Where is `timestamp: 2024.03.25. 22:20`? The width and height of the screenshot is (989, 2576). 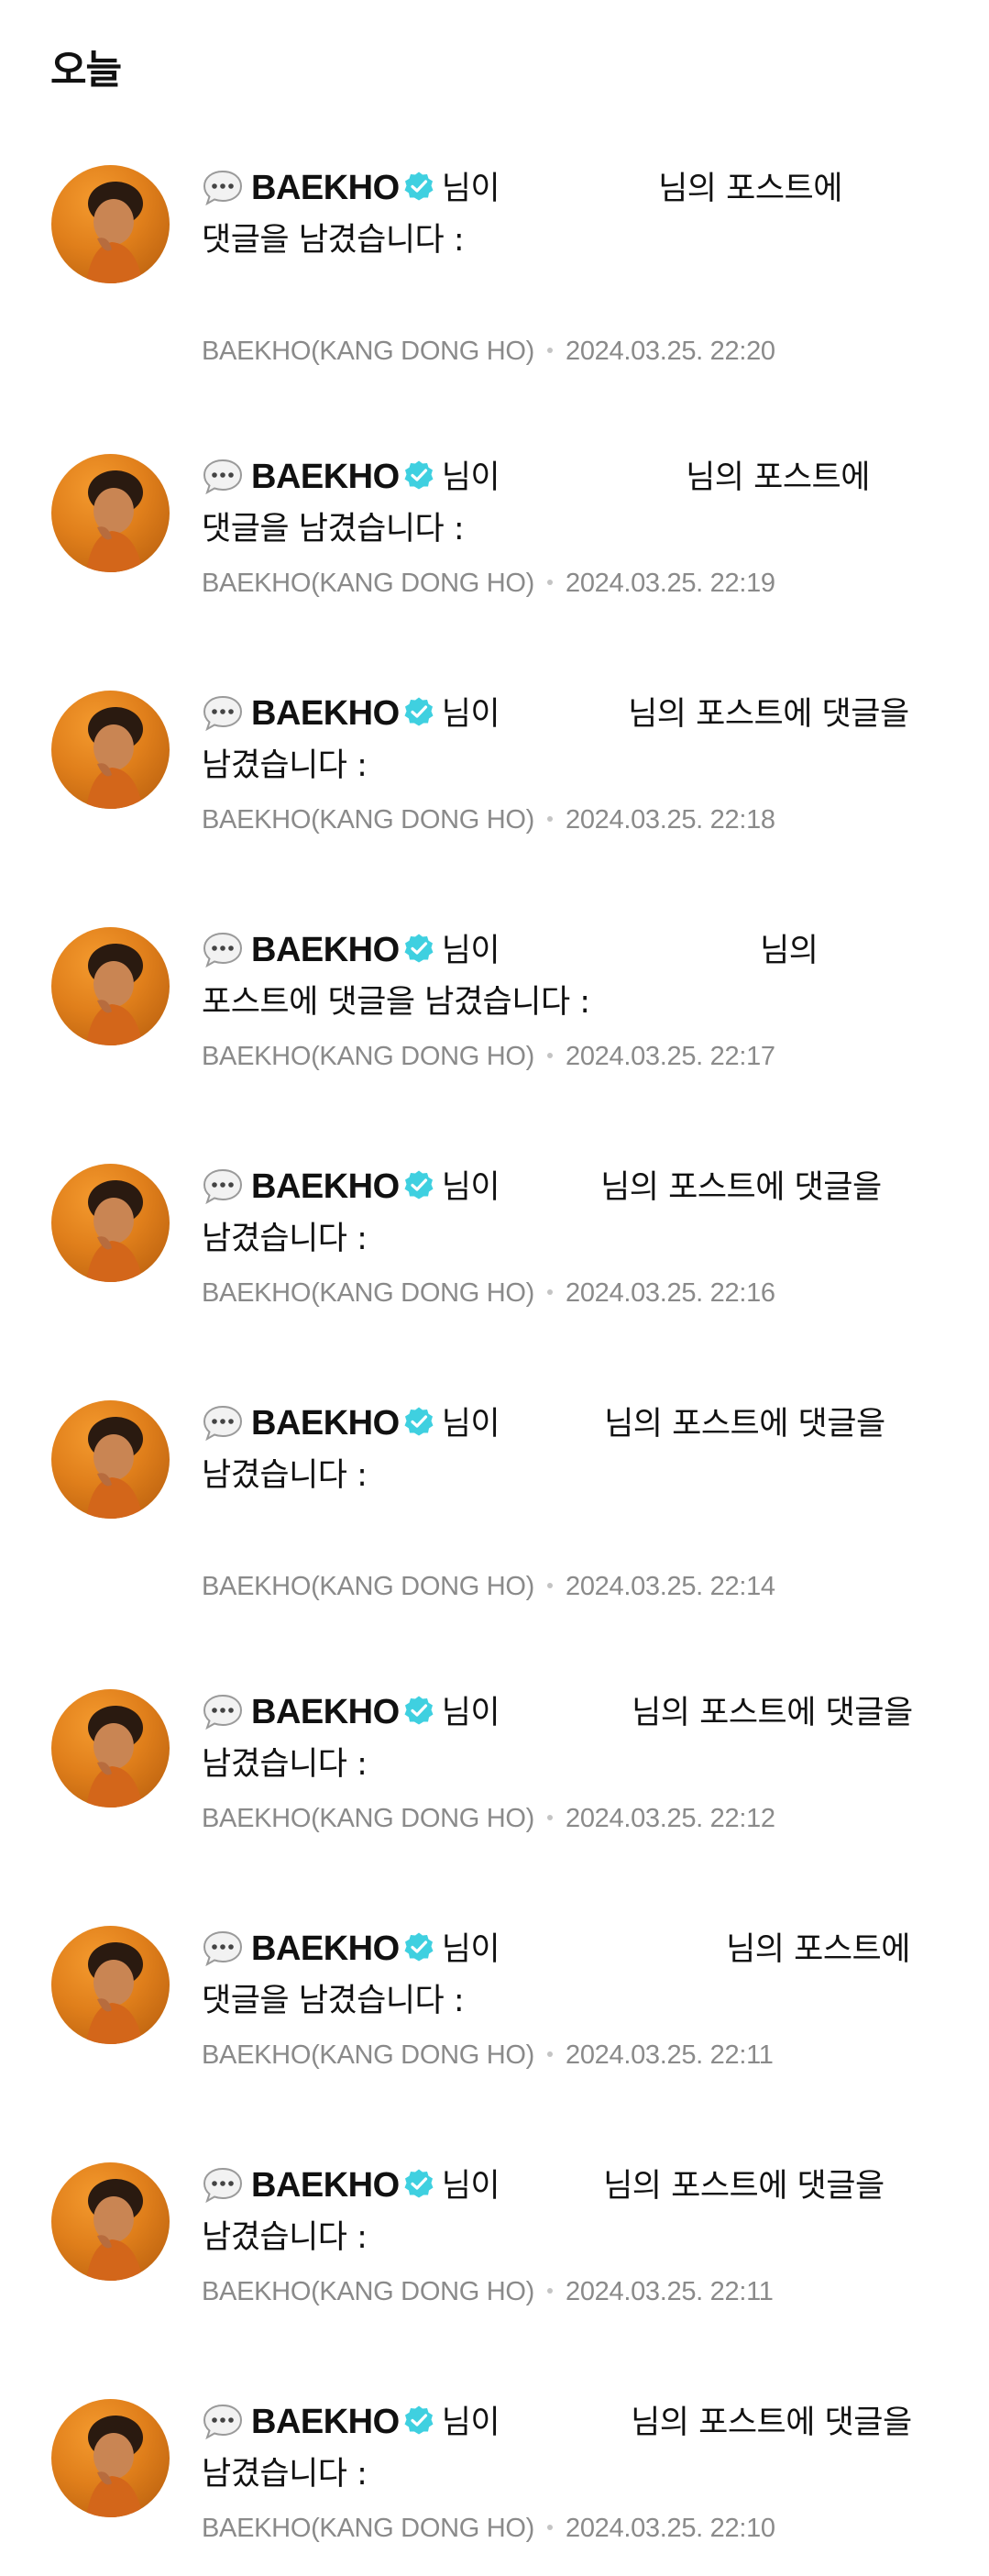
timestamp: 2024.03.25. 22:20 is located at coordinates (670, 351).